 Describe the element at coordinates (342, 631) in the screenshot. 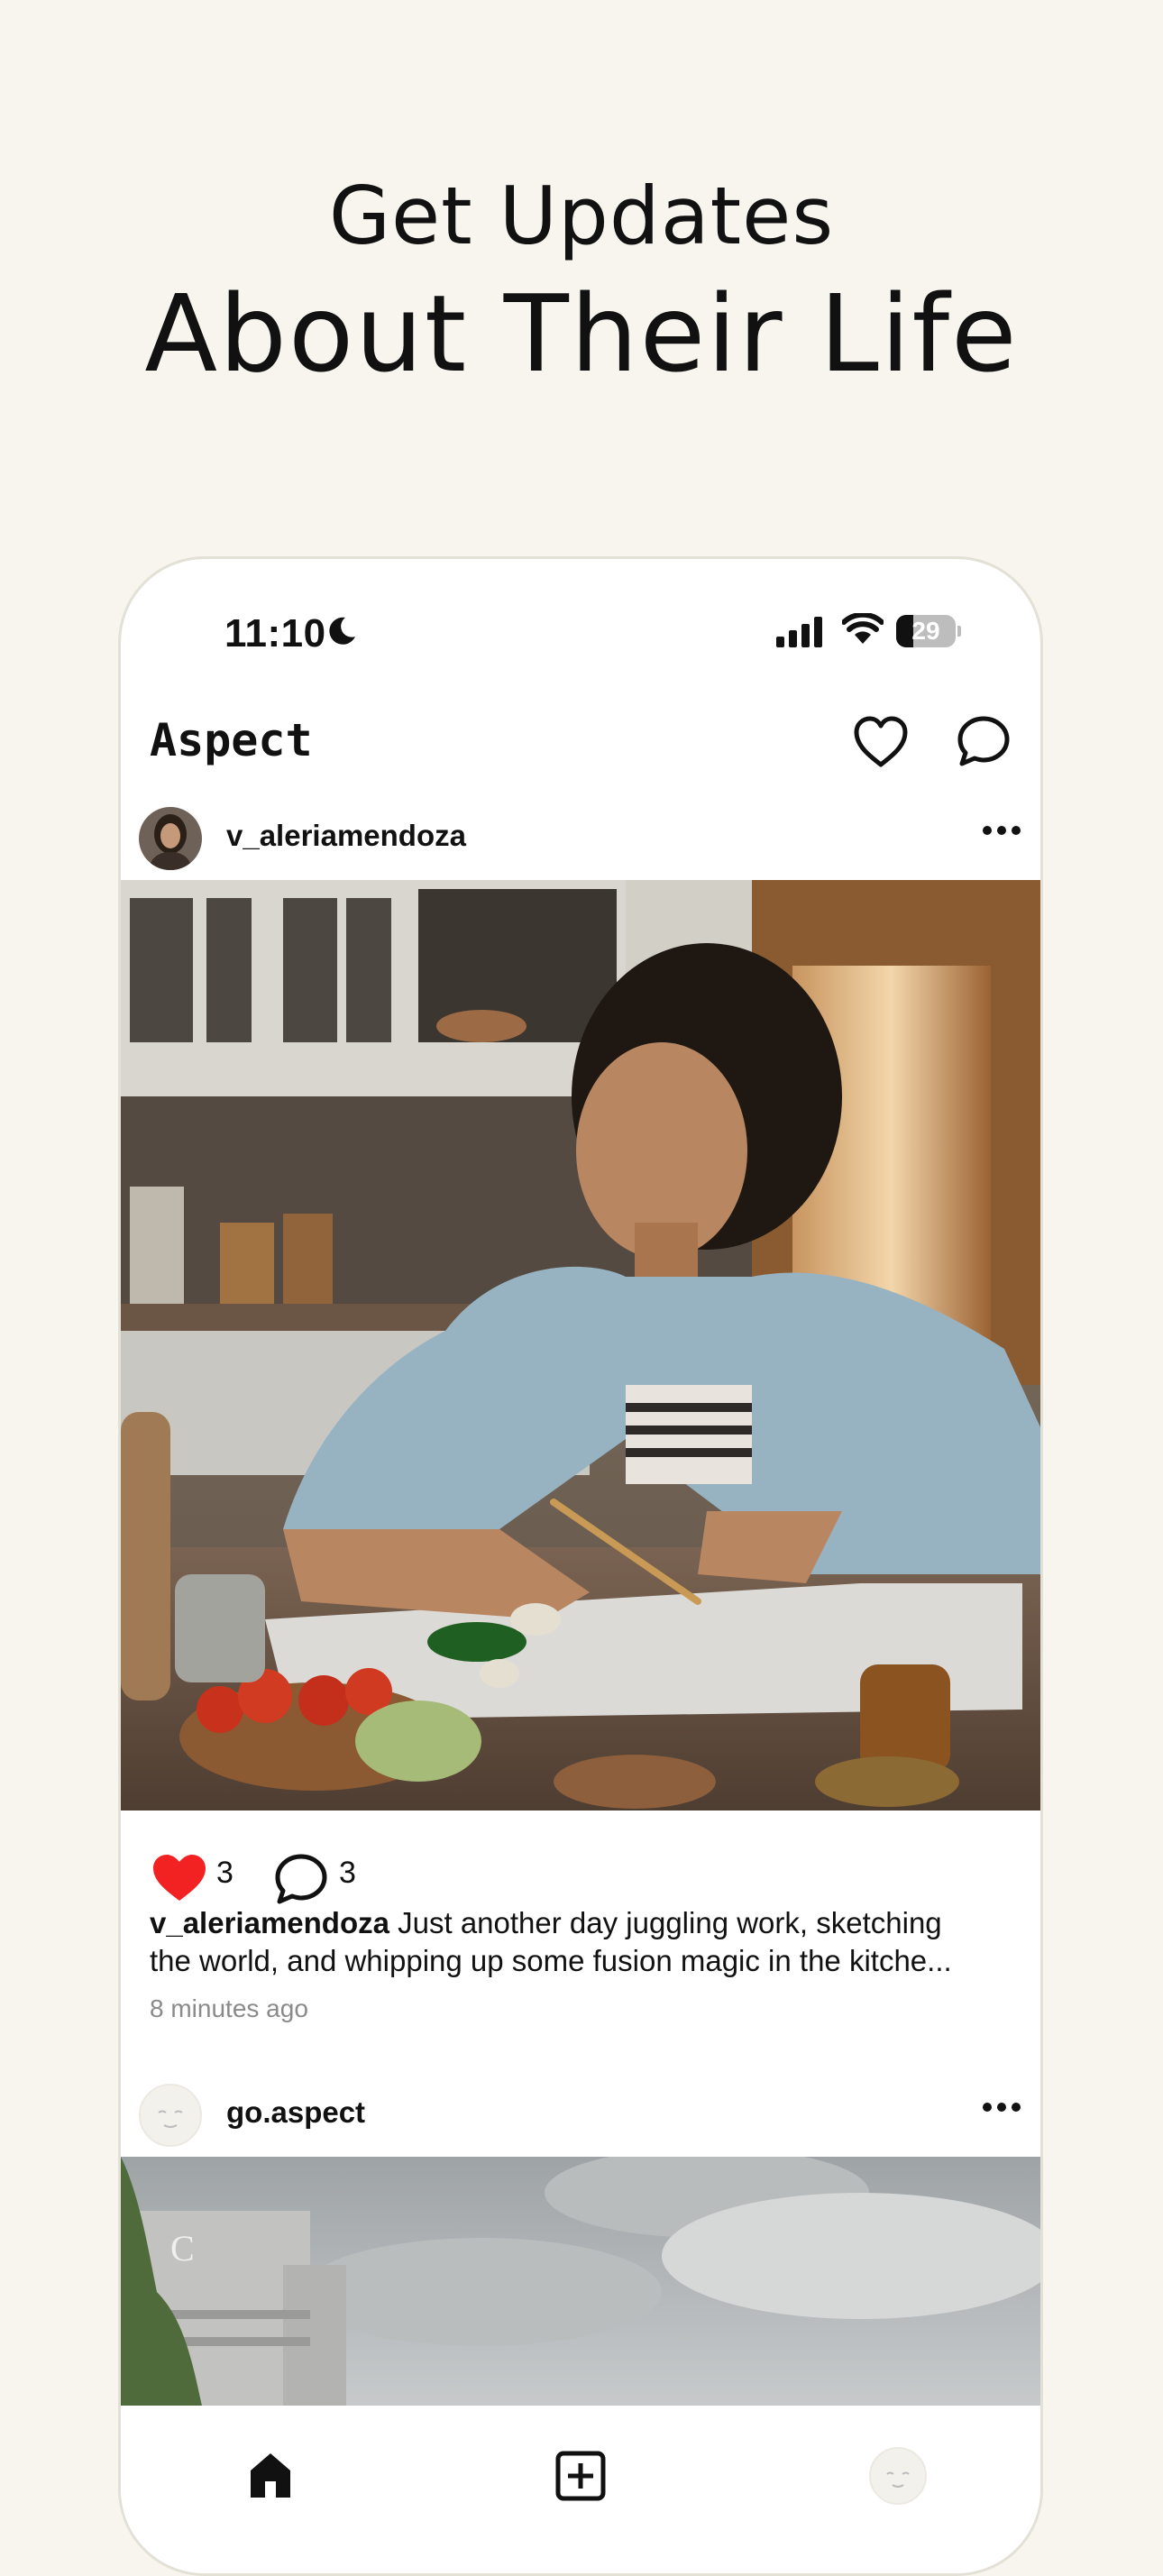

I see `moon-icon` at that location.